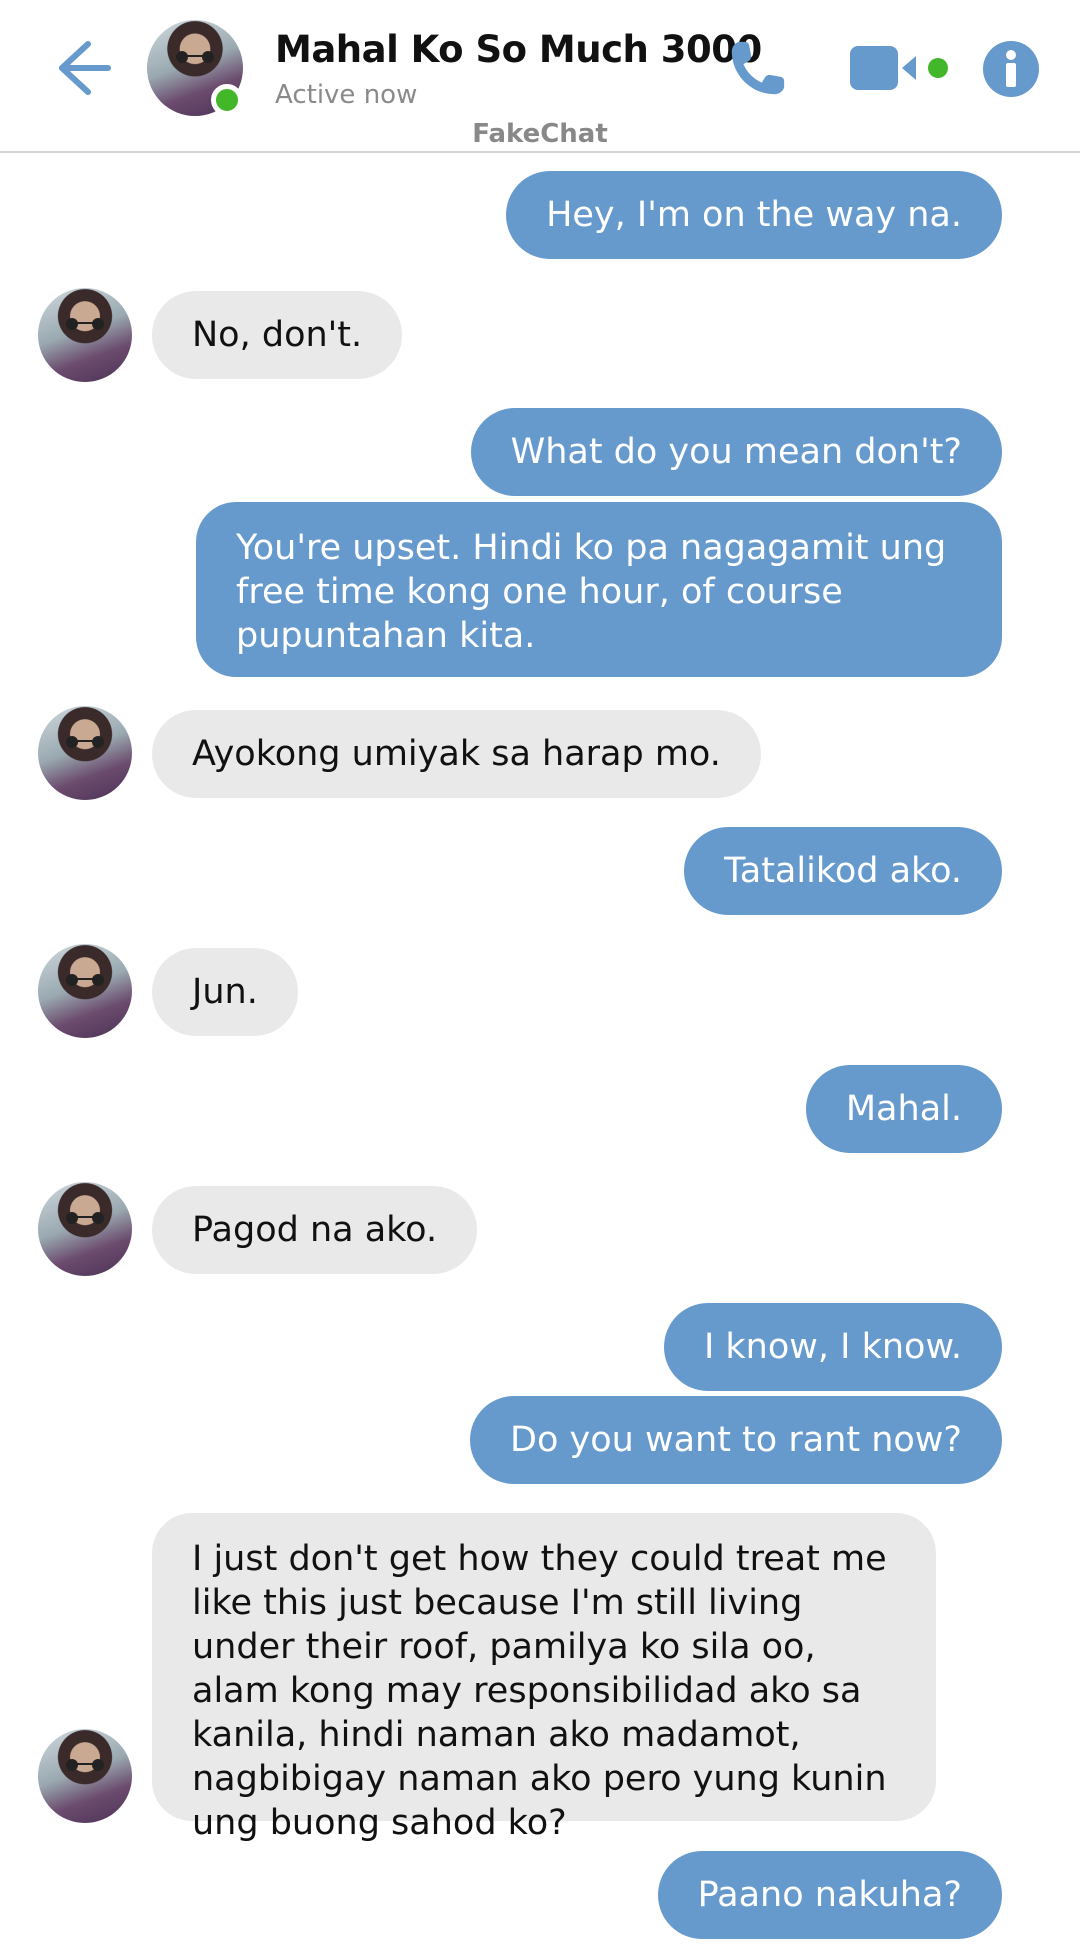  Describe the element at coordinates (736, 452) in the screenshot. I see `message-bubble-sent: What do you mean don't?` at that location.